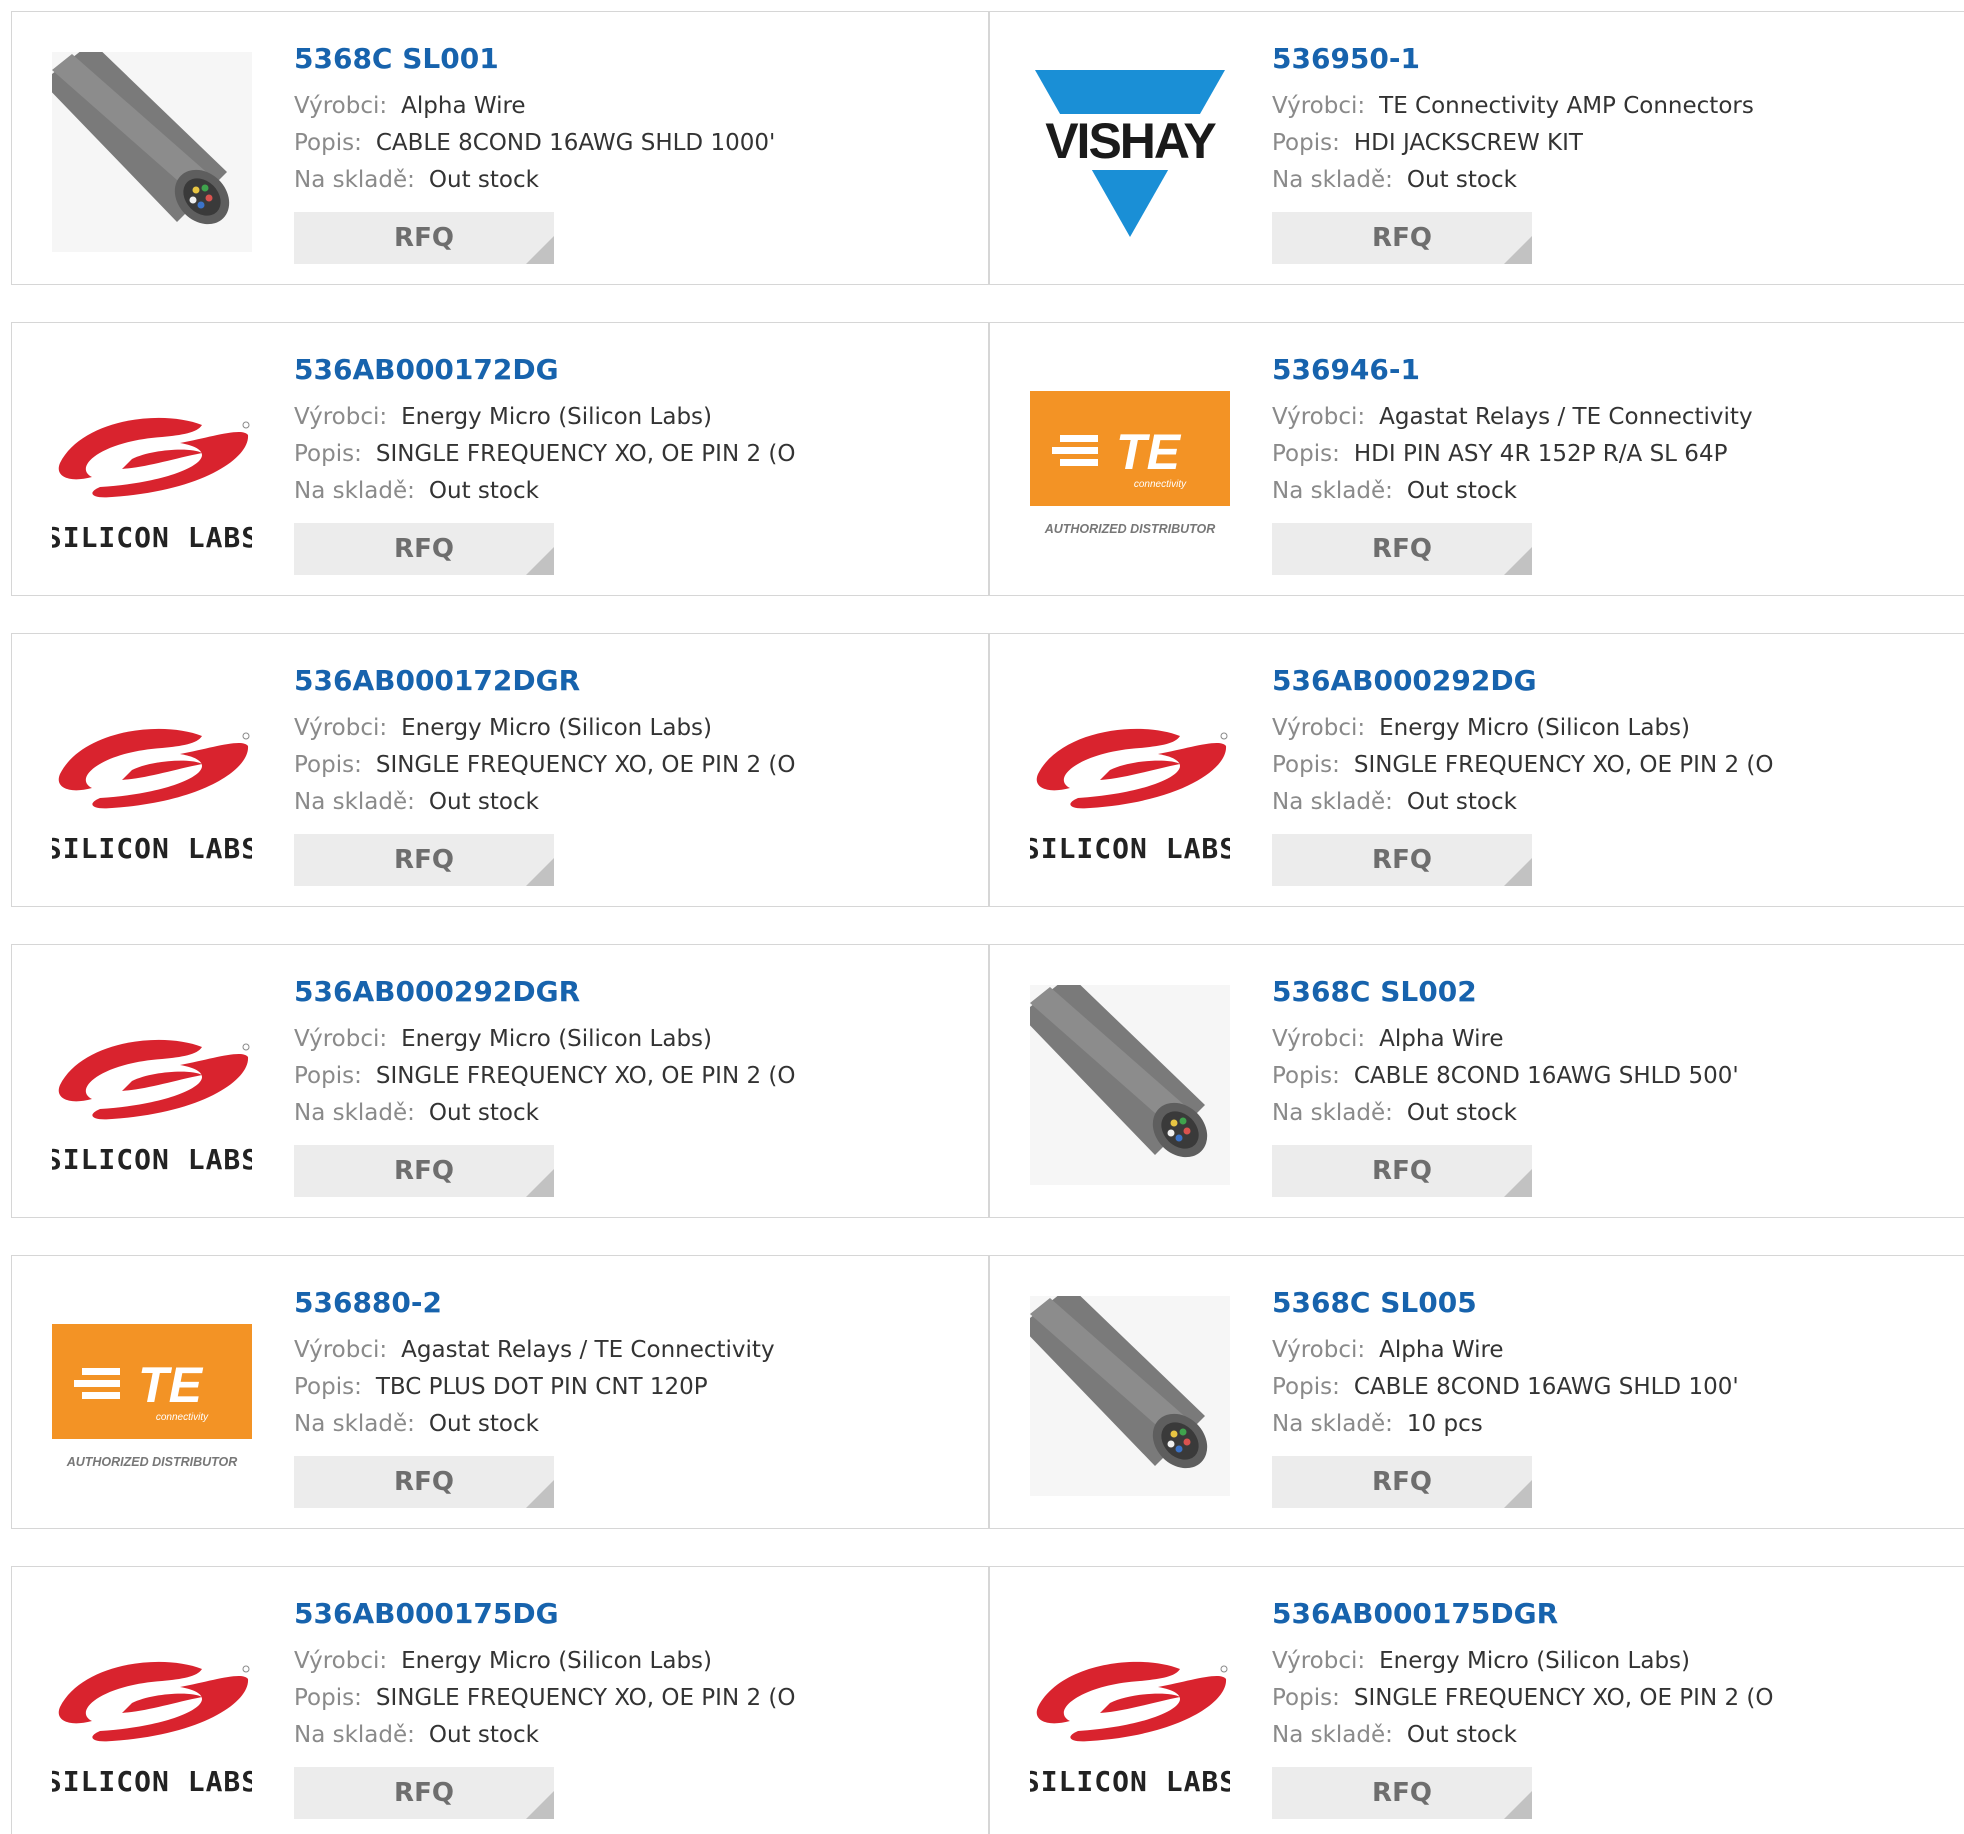 The width and height of the screenshot is (1964, 1834). Describe the element at coordinates (636, 143) in the screenshot. I see `description-row: Popis: CABLE 8COND 16AWG SHLD 1000'` at that location.